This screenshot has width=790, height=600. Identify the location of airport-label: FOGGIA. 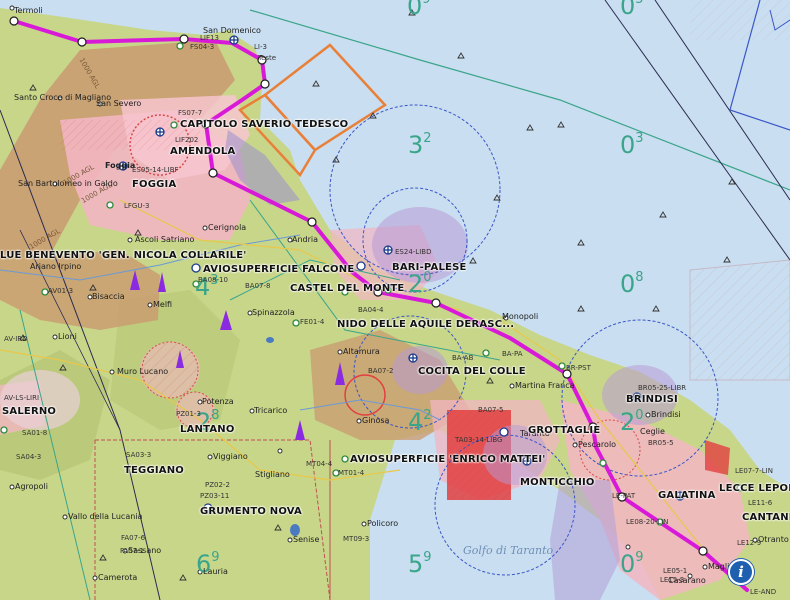
(154, 184).